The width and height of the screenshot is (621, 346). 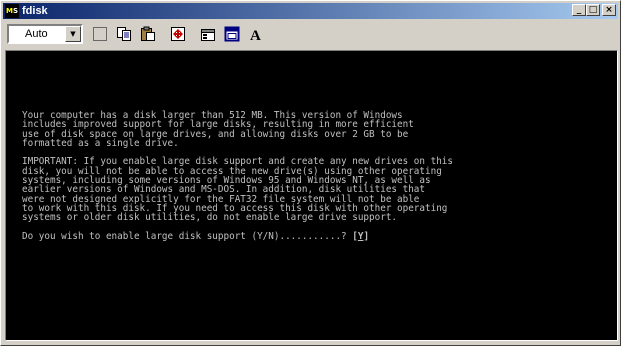 I want to click on copy-button, so click(x=124, y=34).